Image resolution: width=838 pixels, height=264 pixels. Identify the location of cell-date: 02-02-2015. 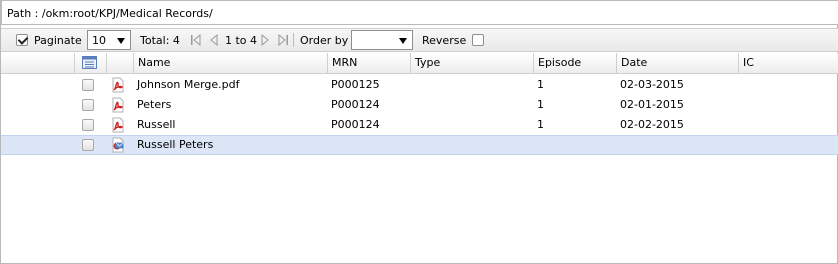
(652, 124).